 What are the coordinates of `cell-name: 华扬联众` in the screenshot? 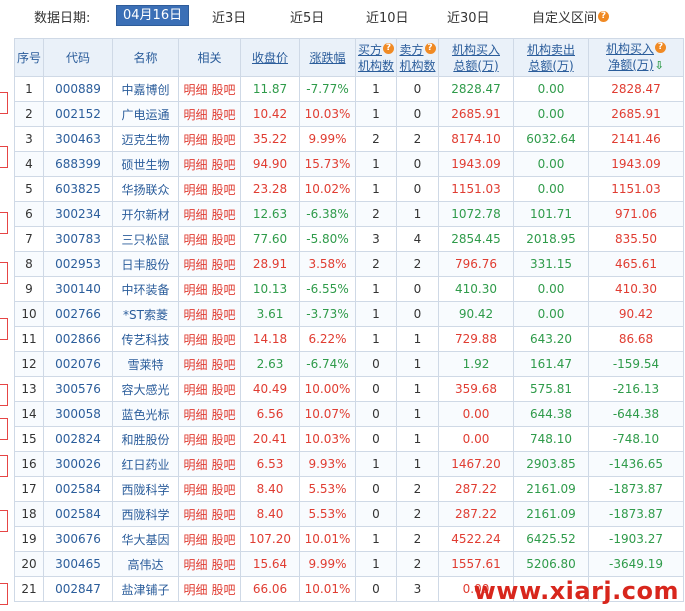 It's located at (145, 189).